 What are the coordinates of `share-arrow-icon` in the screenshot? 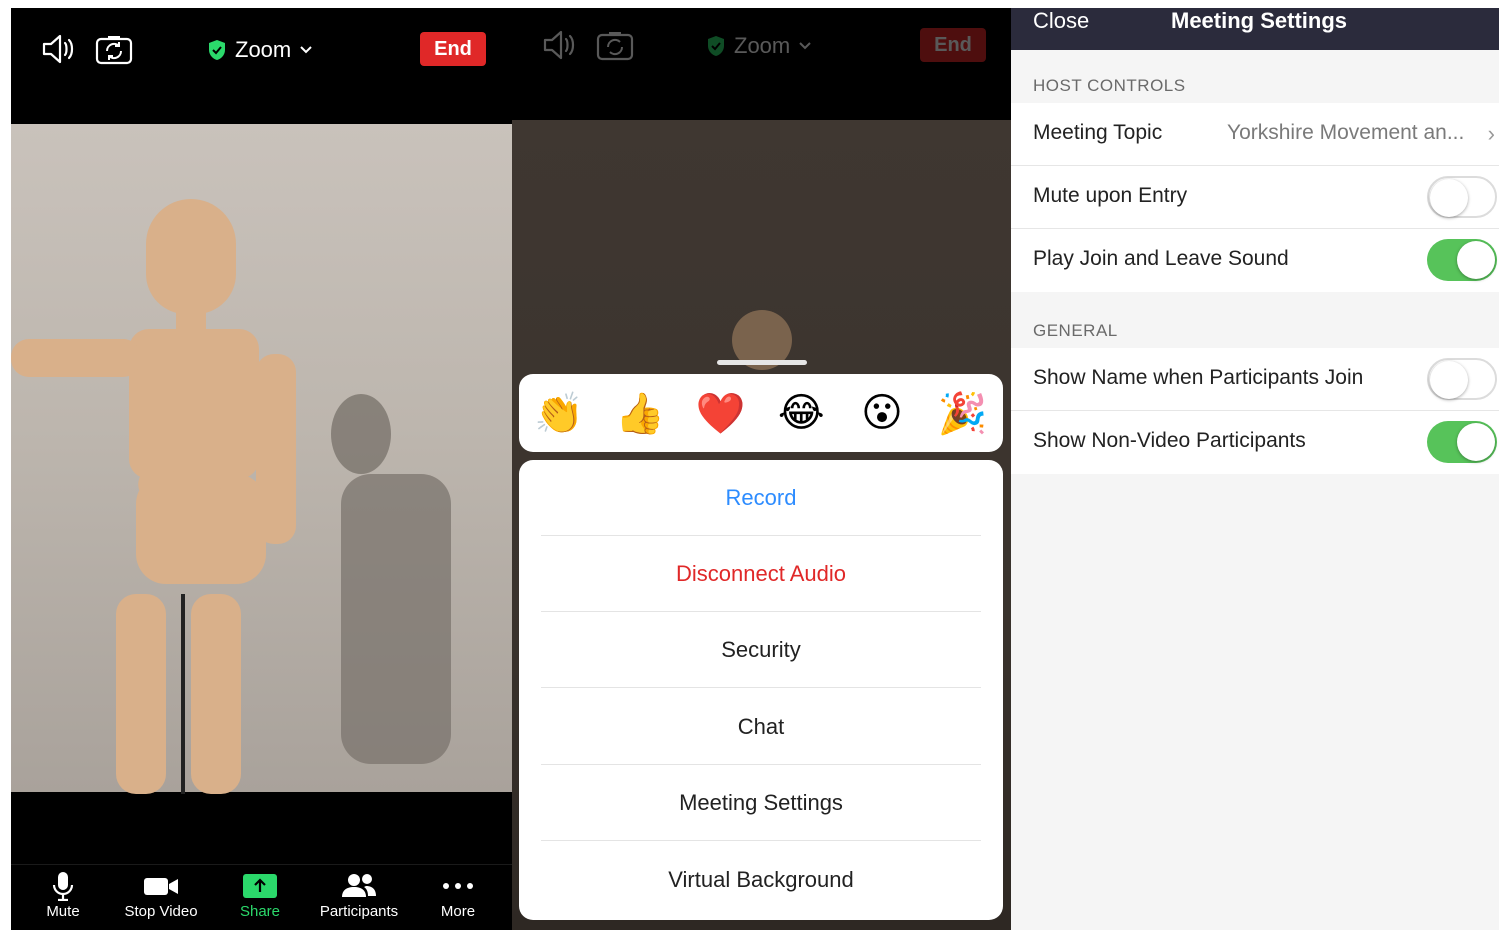 It's located at (260, 886).